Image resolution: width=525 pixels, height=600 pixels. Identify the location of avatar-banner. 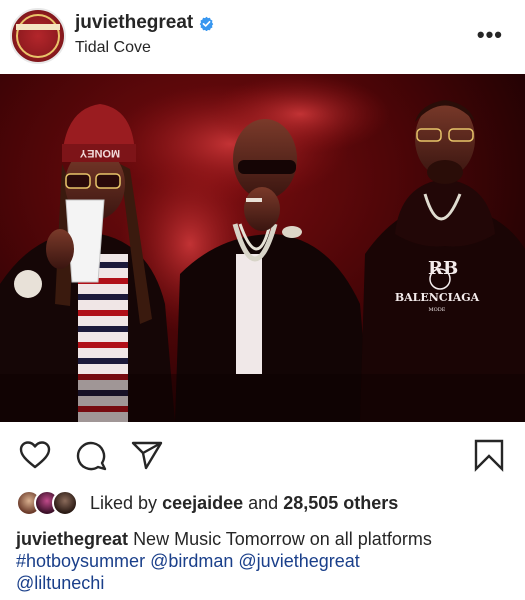
(38, 27).